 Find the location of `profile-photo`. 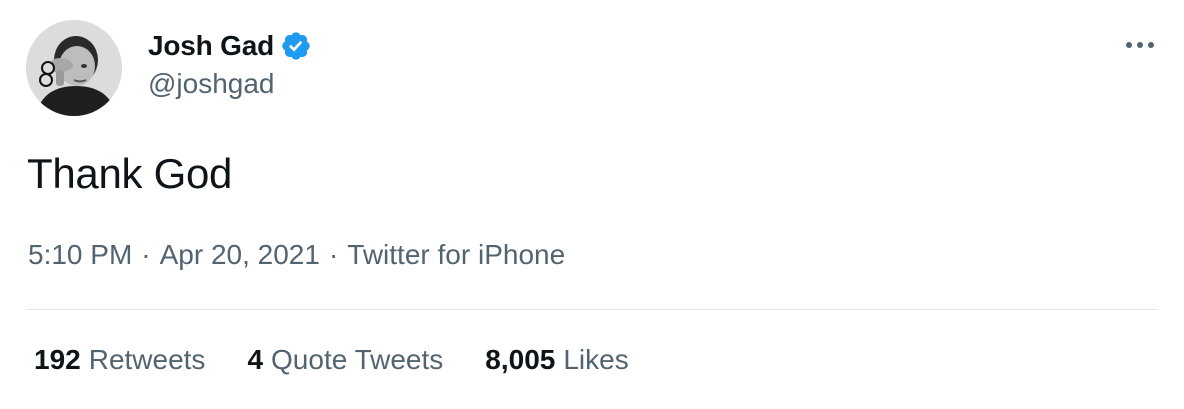

profile-photo is located at coordinates (74, 68).